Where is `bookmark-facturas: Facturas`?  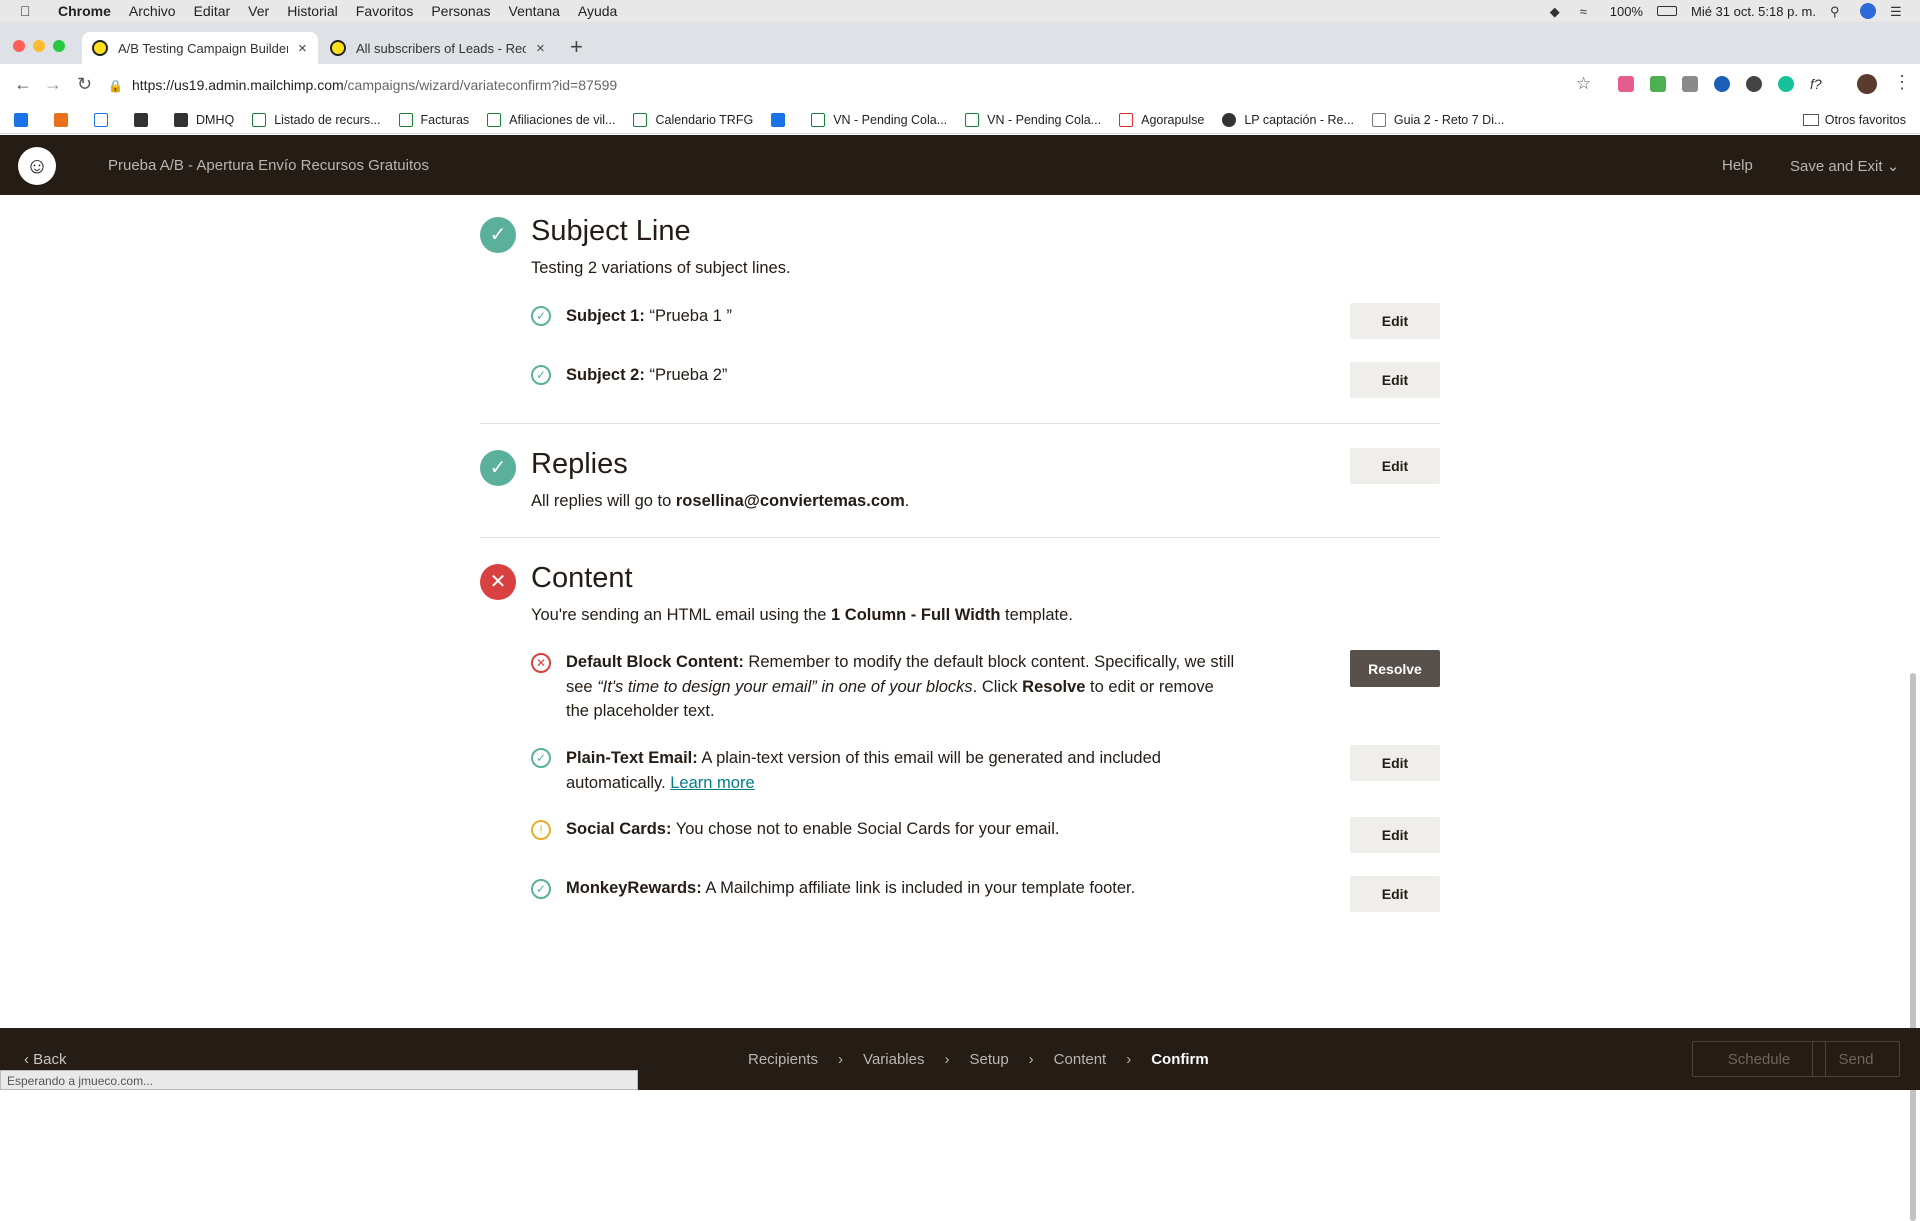
bookmark-facturas: Facturas is located at coordinates (433, 119).